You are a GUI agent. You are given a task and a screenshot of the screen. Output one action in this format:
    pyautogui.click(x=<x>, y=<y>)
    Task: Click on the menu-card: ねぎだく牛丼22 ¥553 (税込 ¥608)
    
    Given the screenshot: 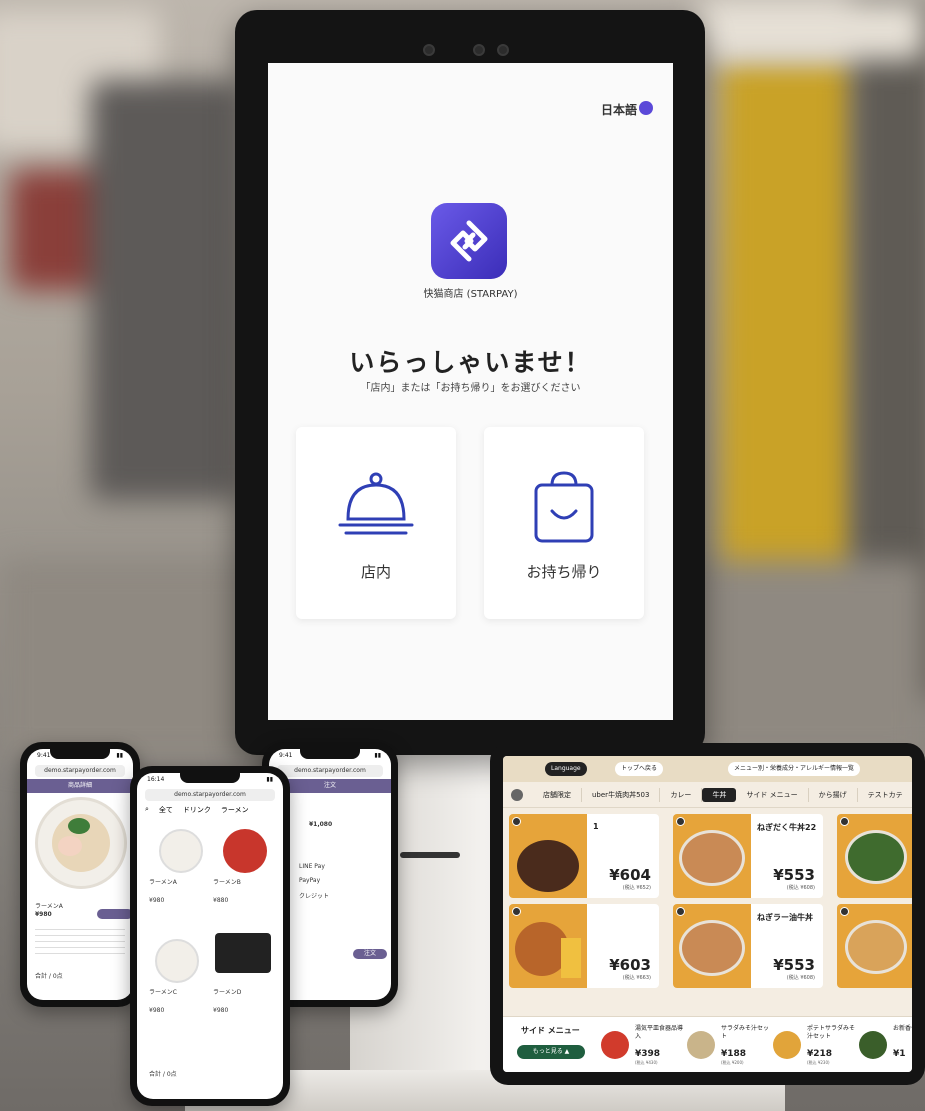 What is the action you would take?
    pyautogui.click(x=748, y=856)
    